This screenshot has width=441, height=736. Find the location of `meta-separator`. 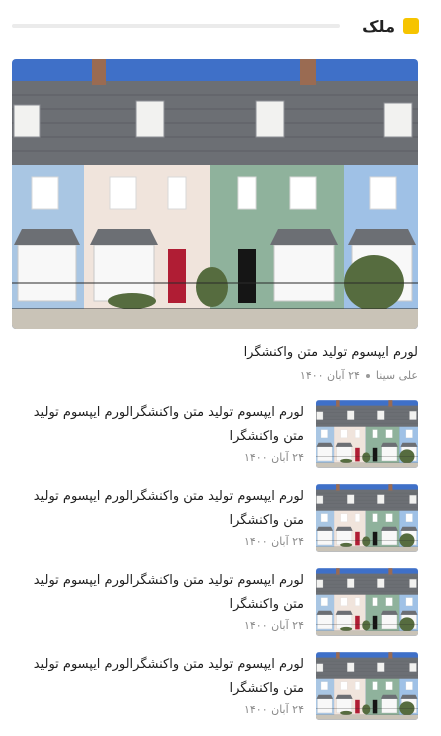

meta-separator is located at coordinates (367, 375).